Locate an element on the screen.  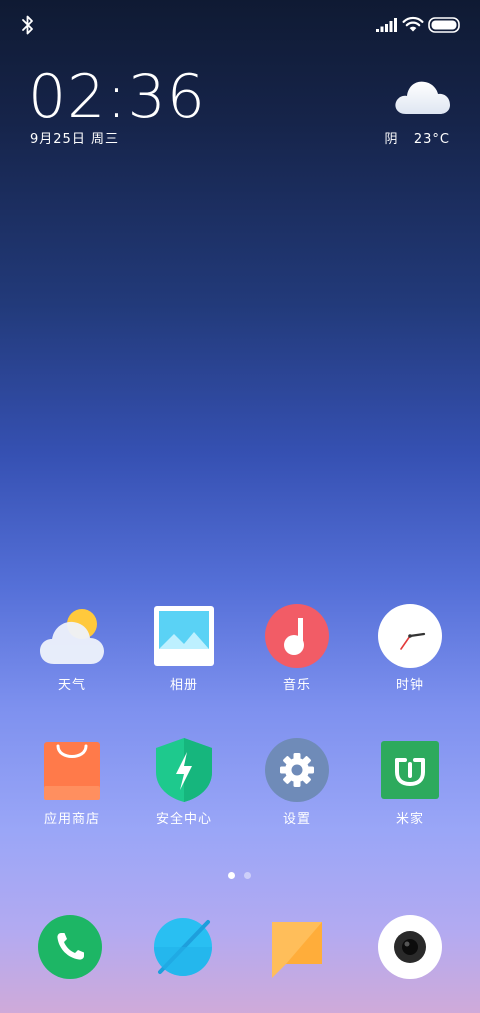
battery-icon is located at coordinates (444, 25).